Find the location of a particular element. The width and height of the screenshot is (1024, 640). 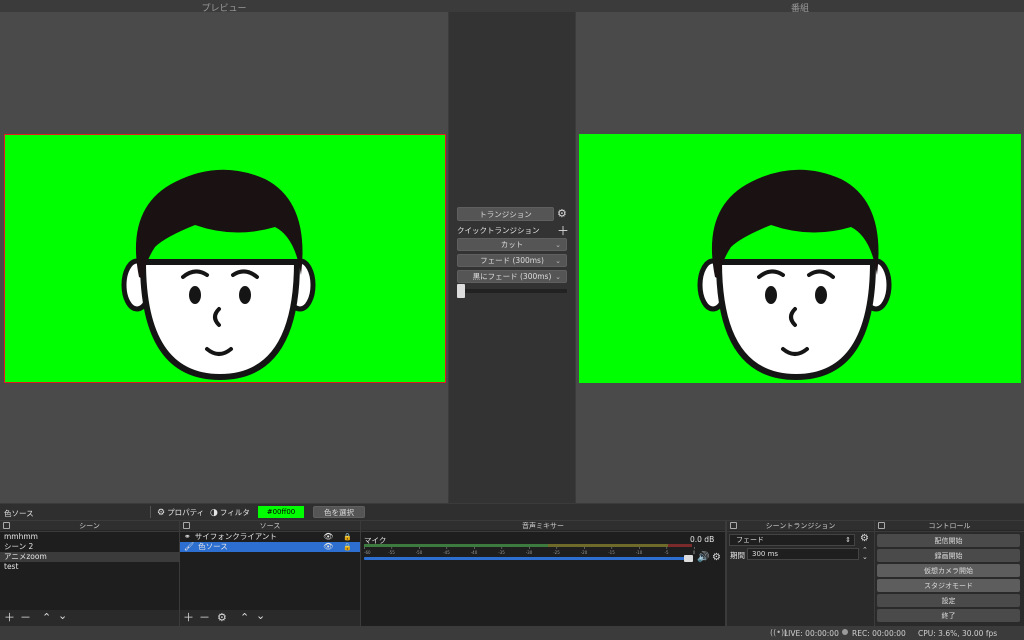

meter-tick-label: -25 is located at coordinates (556, 552).